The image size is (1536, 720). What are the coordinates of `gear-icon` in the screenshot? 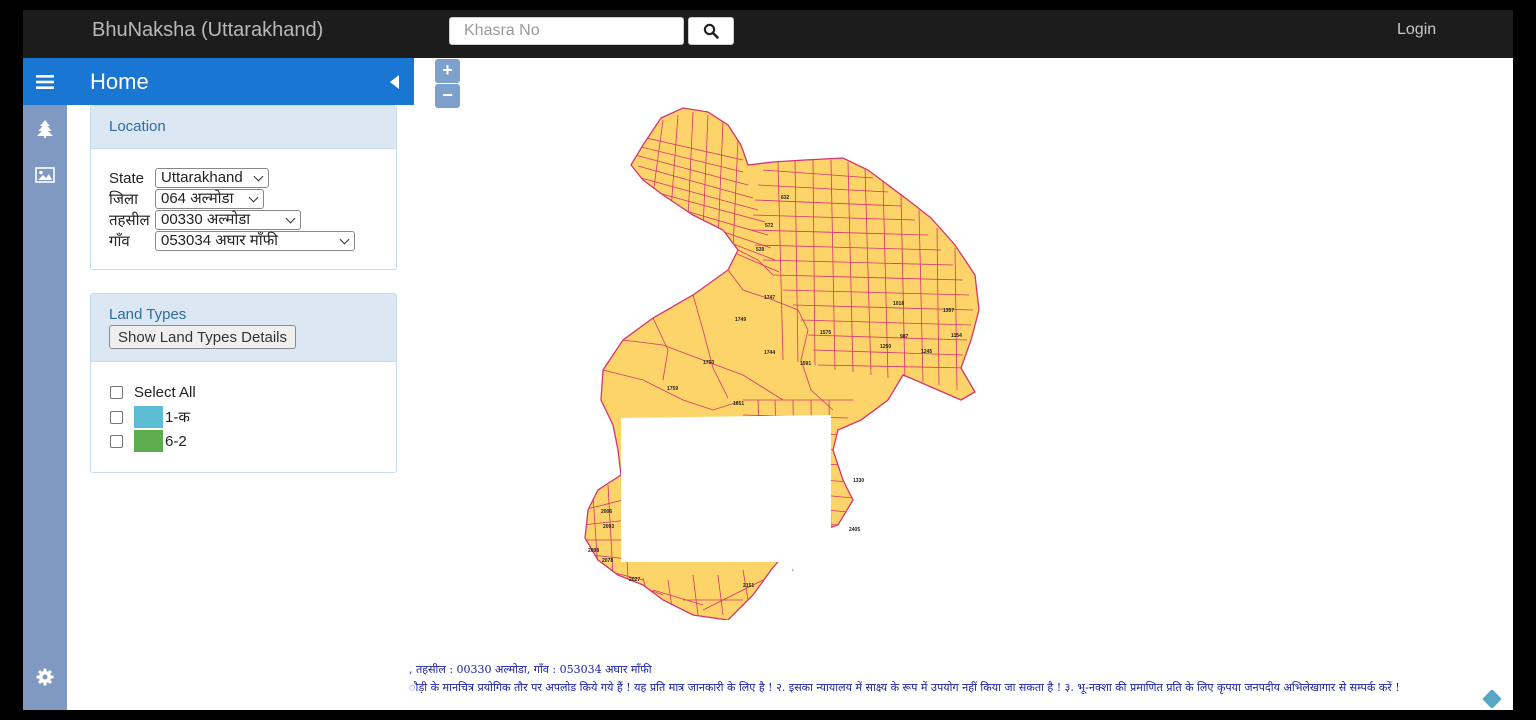 It's located at (45, 677).